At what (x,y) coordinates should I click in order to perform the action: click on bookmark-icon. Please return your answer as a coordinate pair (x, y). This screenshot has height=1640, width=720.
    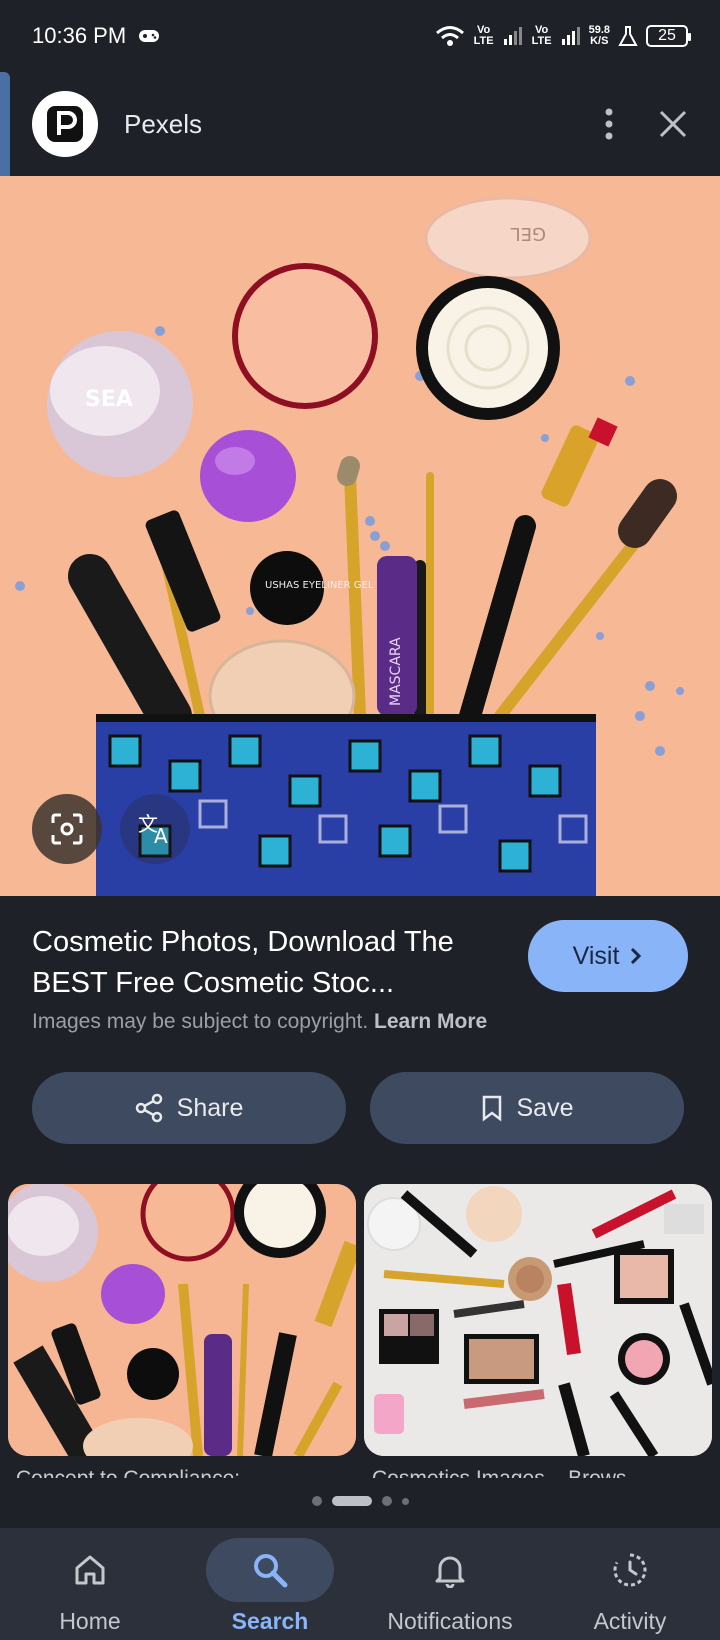
    Looking at the image, I should click on (491, 1108).